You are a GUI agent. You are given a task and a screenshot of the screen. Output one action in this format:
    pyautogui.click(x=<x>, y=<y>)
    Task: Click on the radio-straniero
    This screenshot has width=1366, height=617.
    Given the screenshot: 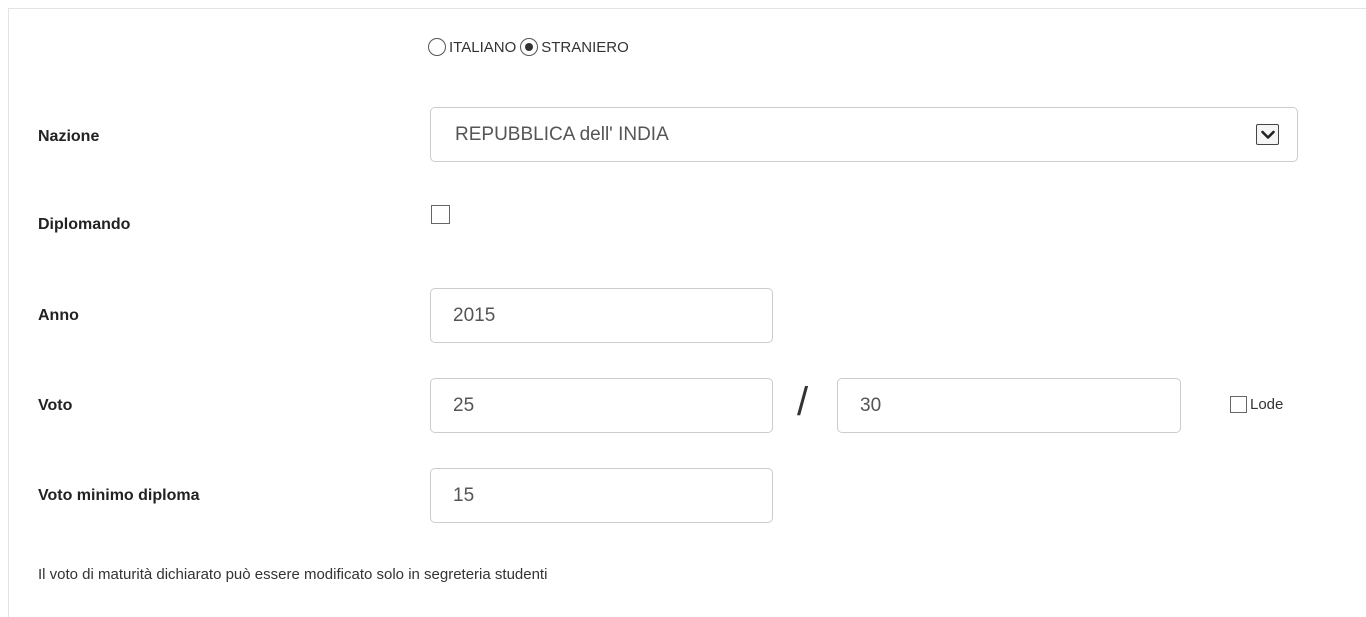 What is the action you would take?
    pyautogui.click(x=529, y=47)
    